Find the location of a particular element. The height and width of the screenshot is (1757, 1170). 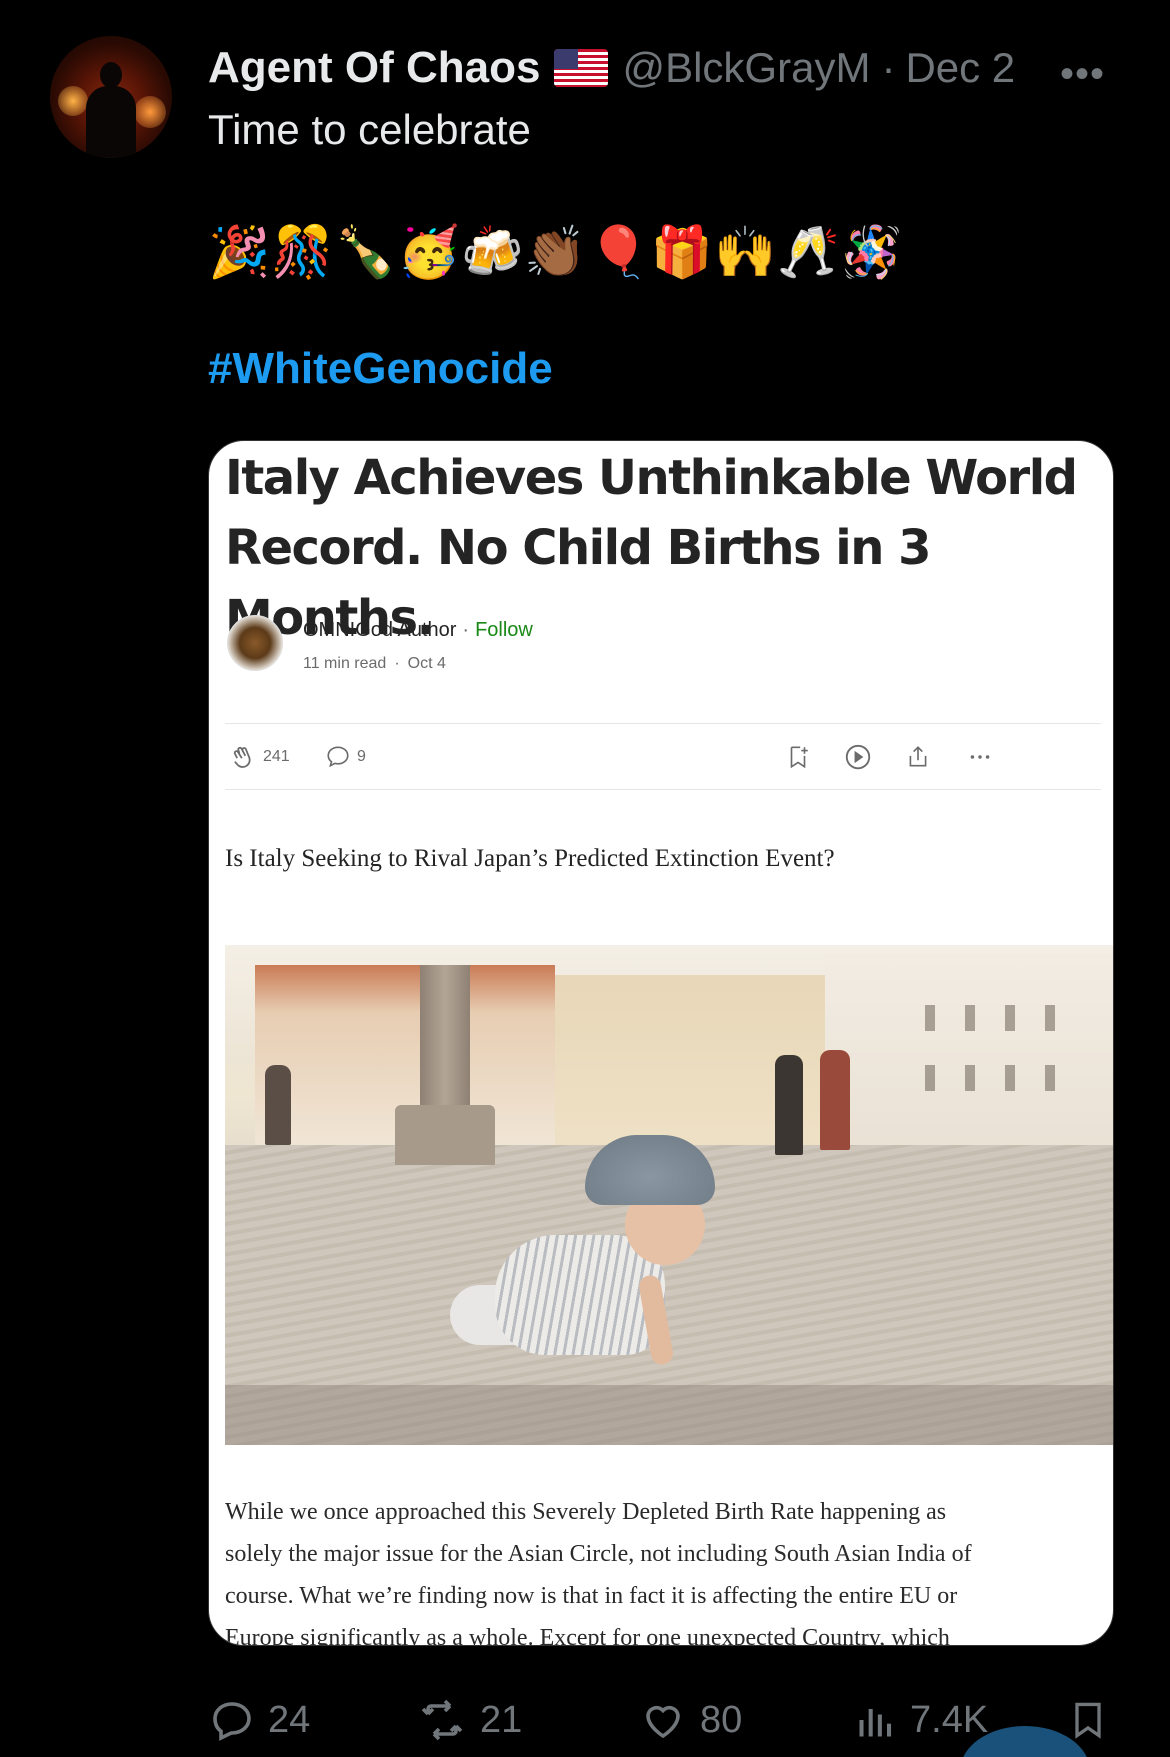

share-action is located at coordinates (918, 757).